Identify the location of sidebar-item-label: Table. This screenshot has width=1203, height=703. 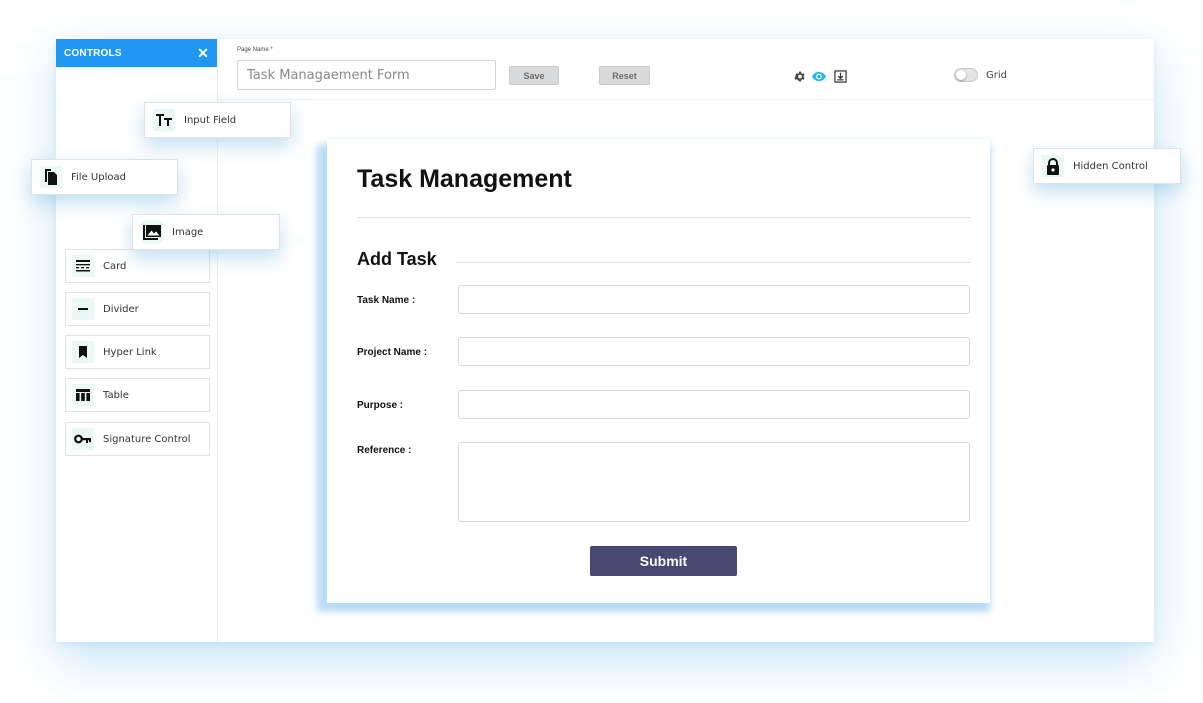
(116, 395).